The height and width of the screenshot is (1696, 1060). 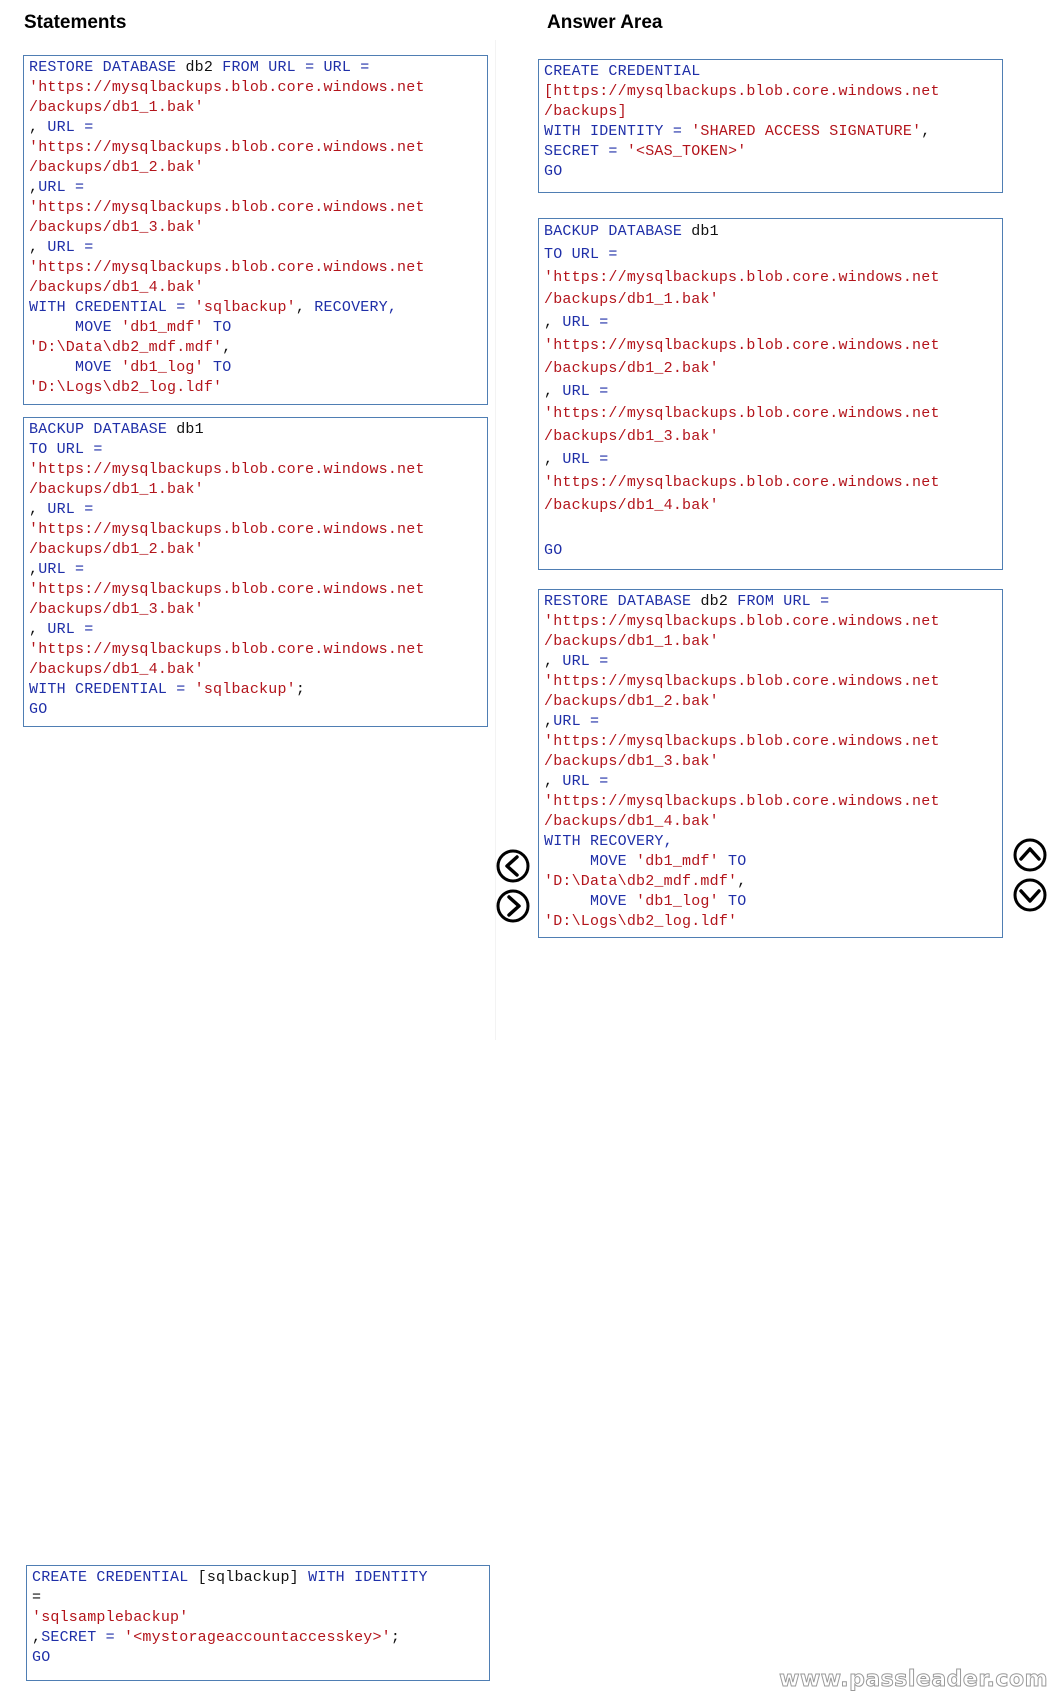 I want to click on move-down-button, so click(x=1030, y=895).